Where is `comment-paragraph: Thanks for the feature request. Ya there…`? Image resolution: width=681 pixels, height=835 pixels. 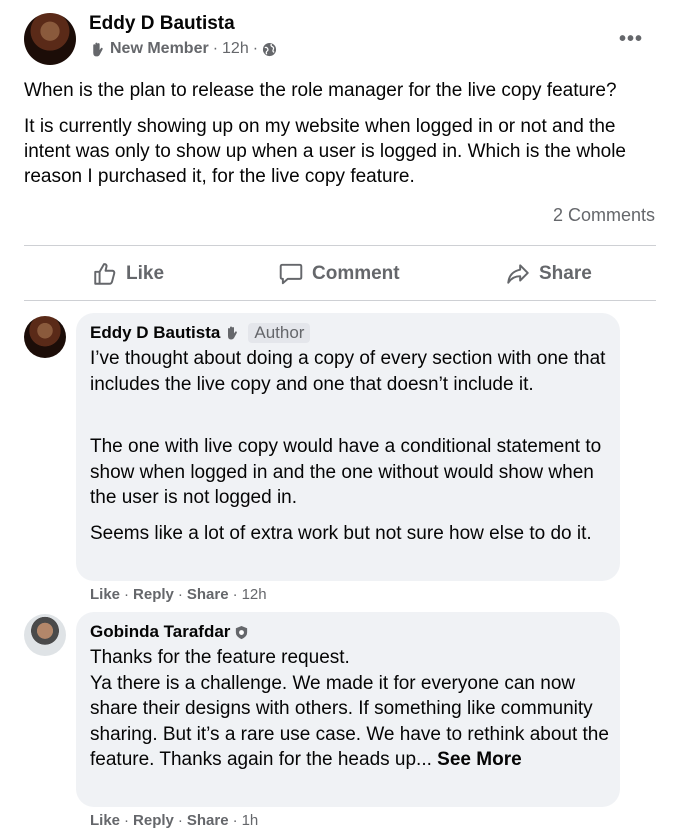 comment-paragraph: Thanks for the feature request. Ya there… is located at coordinates (350, 709).